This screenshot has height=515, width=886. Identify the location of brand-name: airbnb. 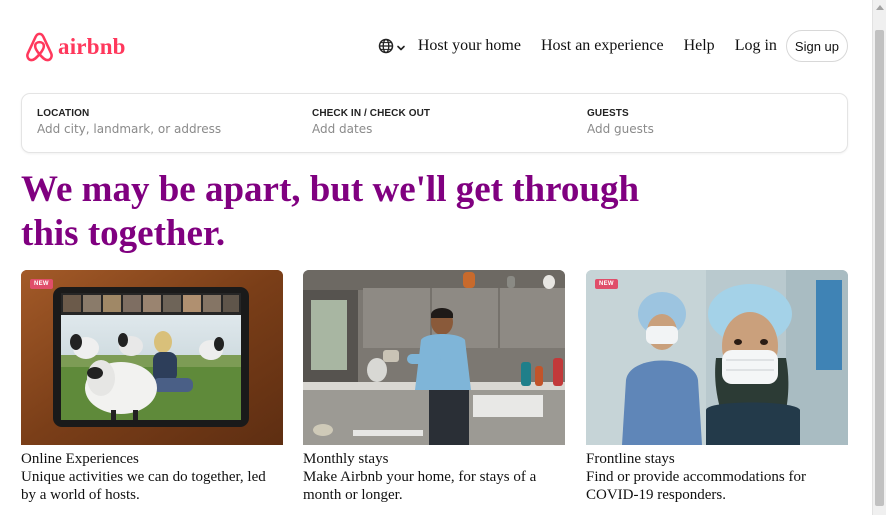
(92, 46).